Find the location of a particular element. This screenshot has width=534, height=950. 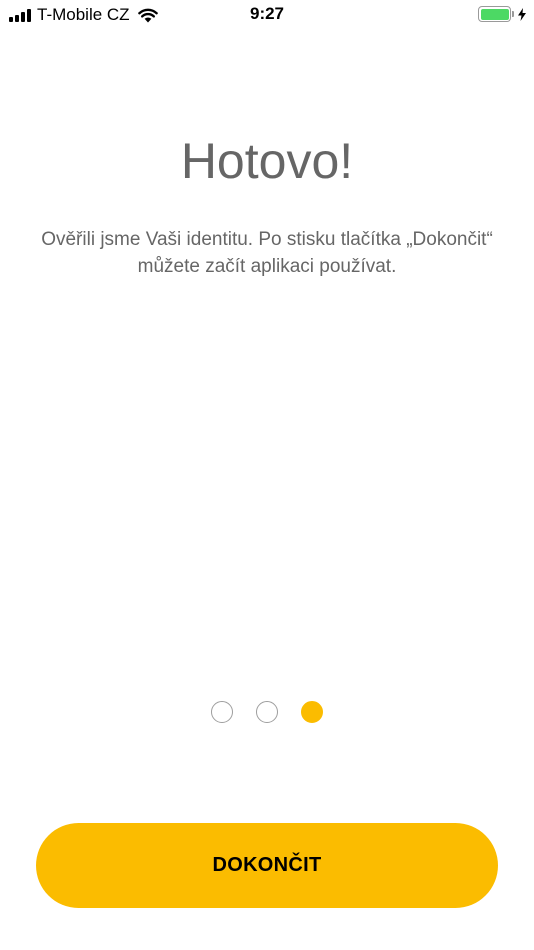

finish-button: DOKONČIT is located at coordinates (267, 865).